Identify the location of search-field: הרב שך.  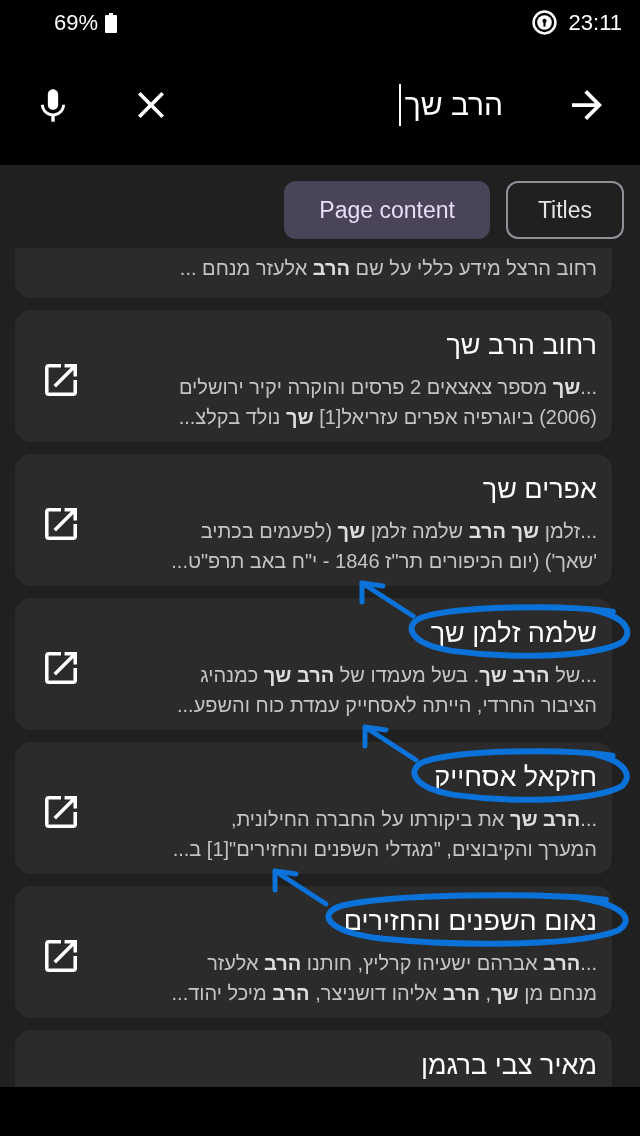
(355, 105).